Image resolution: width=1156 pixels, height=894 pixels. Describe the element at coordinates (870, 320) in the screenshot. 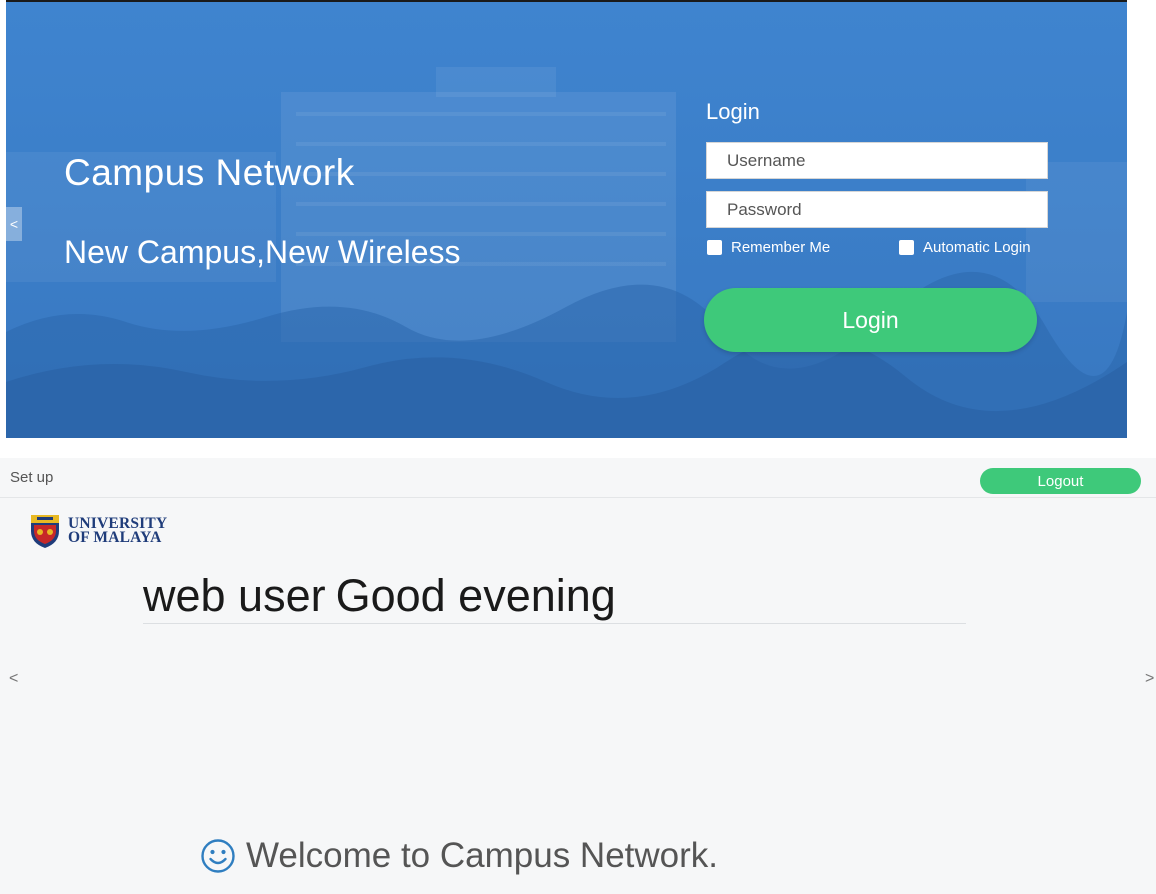

I see `login-button: Login` at that location.